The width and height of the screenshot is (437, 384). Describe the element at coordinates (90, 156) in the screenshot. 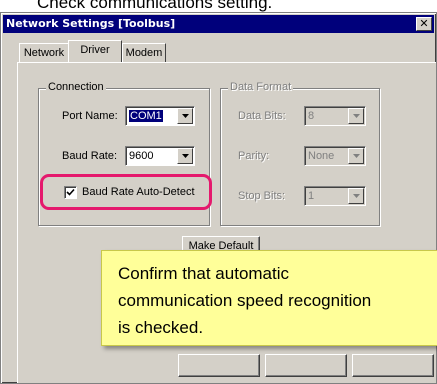

I see `baud-rate-label: Baud Rate:` at that location.